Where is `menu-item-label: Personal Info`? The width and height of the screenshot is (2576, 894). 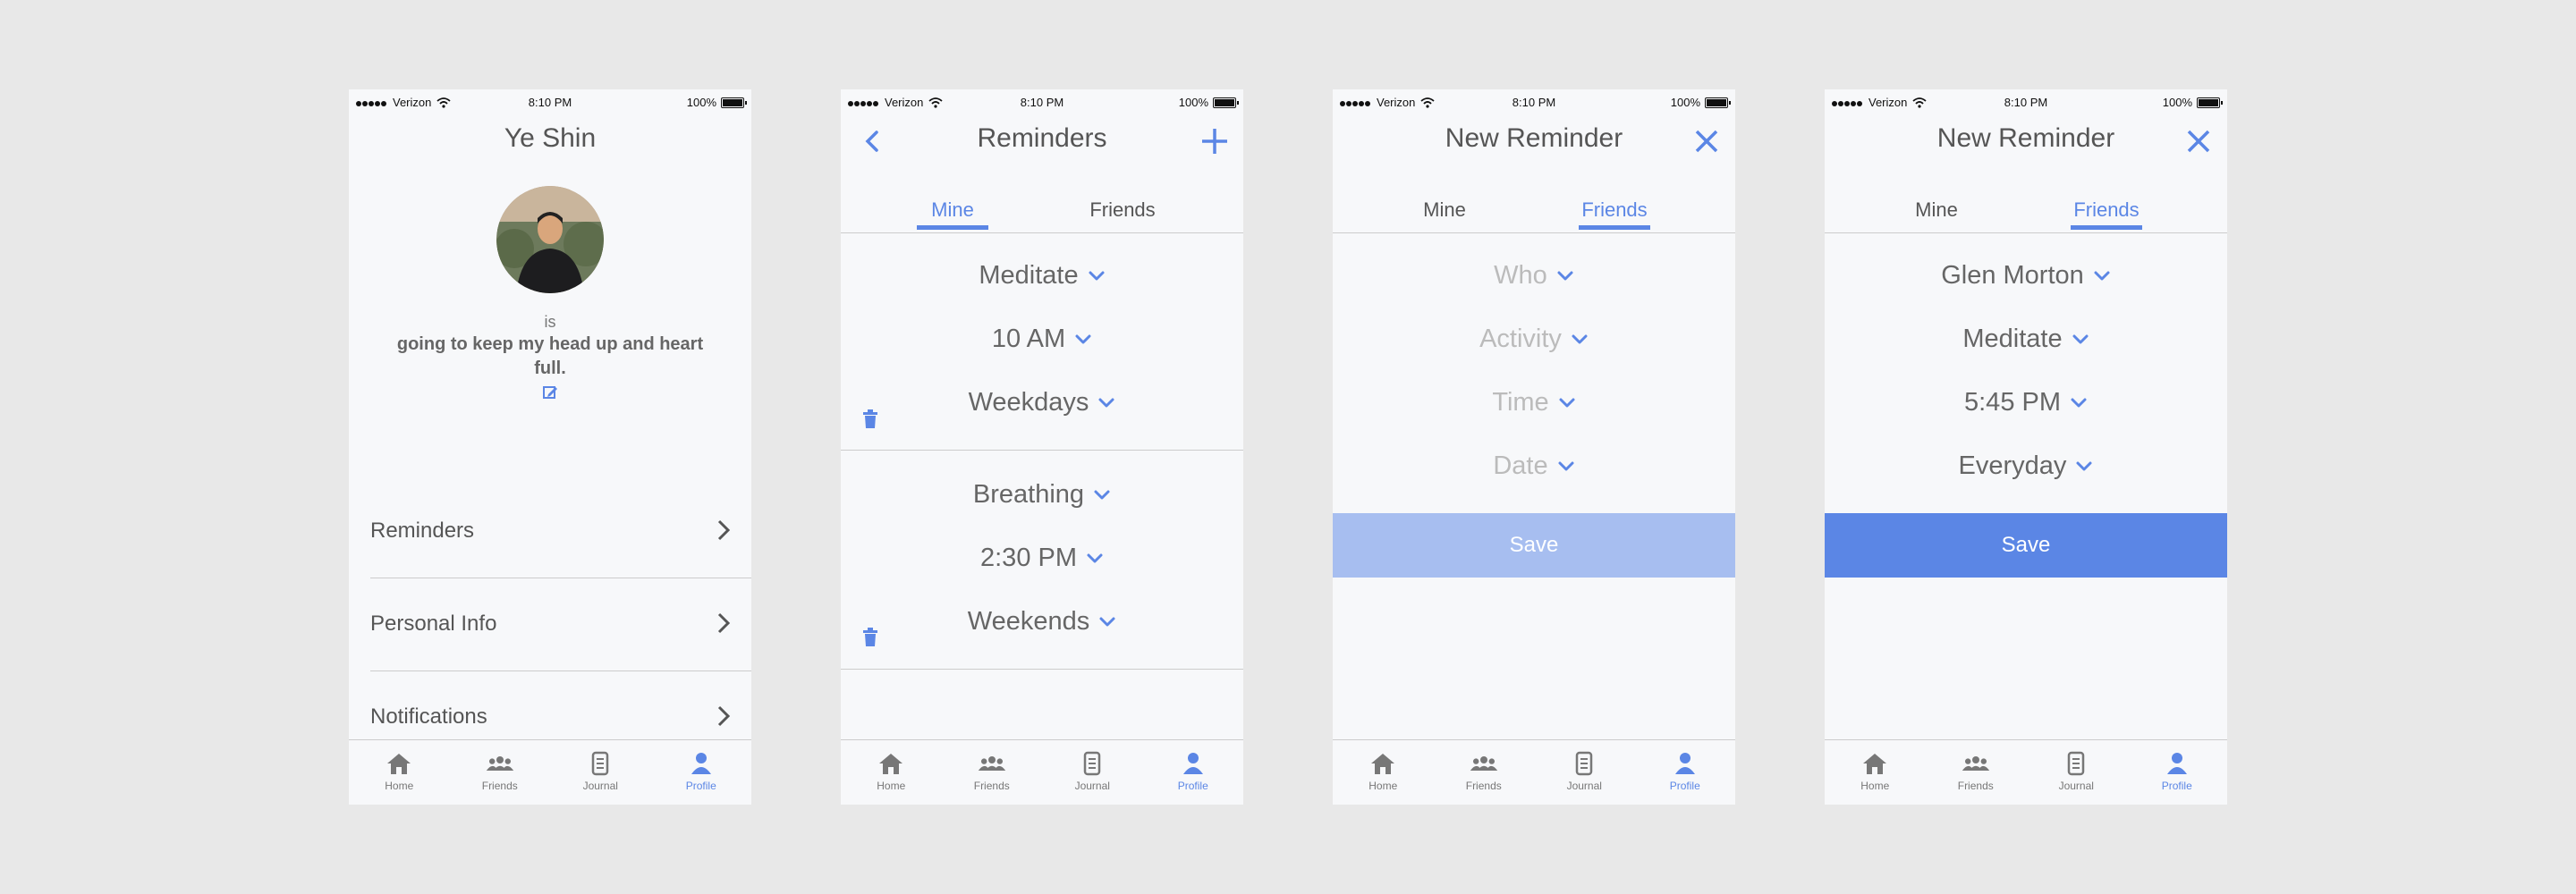
menu-item-label: Personal Info is located at coordinates (433, 623).